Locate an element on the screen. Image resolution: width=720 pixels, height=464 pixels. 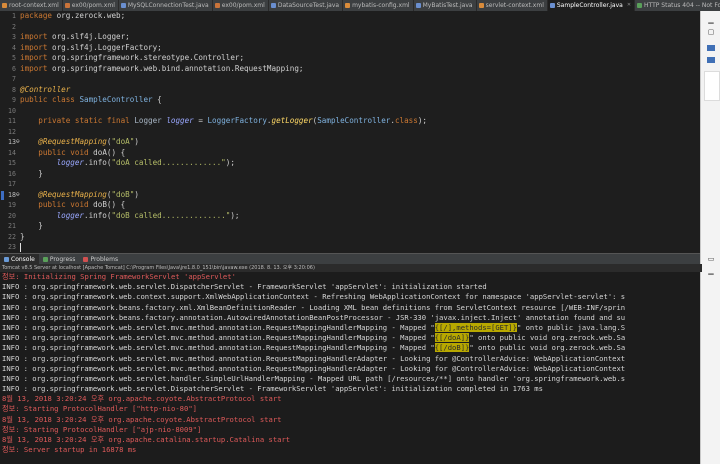
editor-tab: servlet-context.xml is located at coordinates (512, 5).